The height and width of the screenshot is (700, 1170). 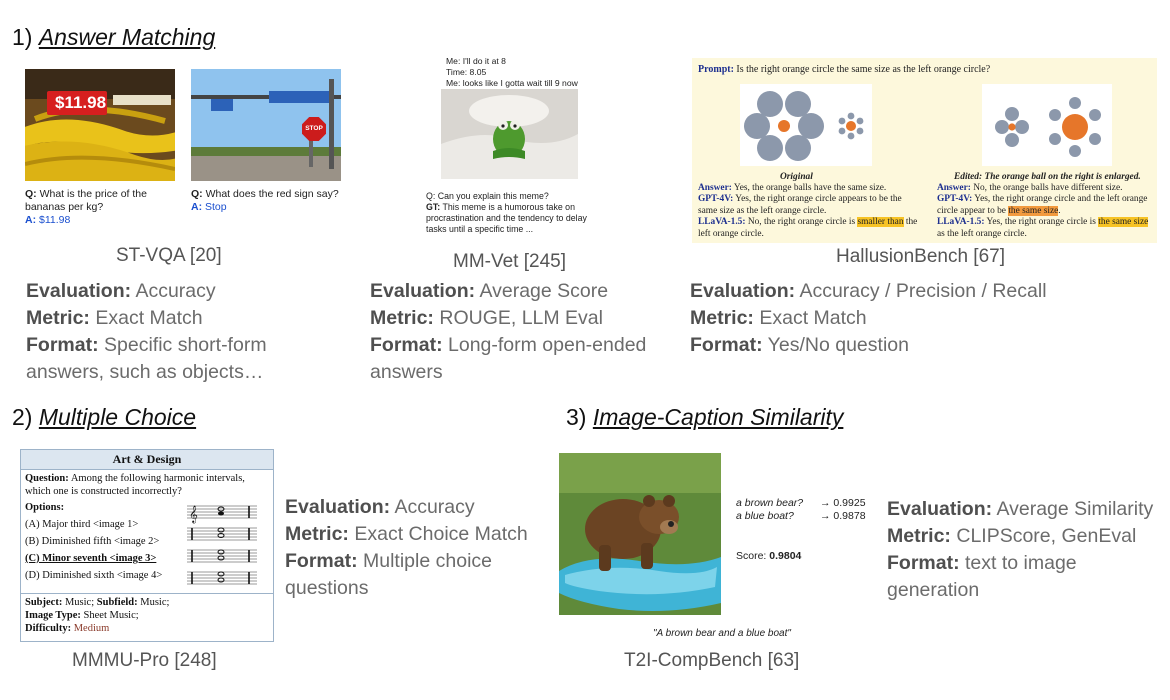 I want to click on stop-sign-image: STOP, so click(x=266, y=125).